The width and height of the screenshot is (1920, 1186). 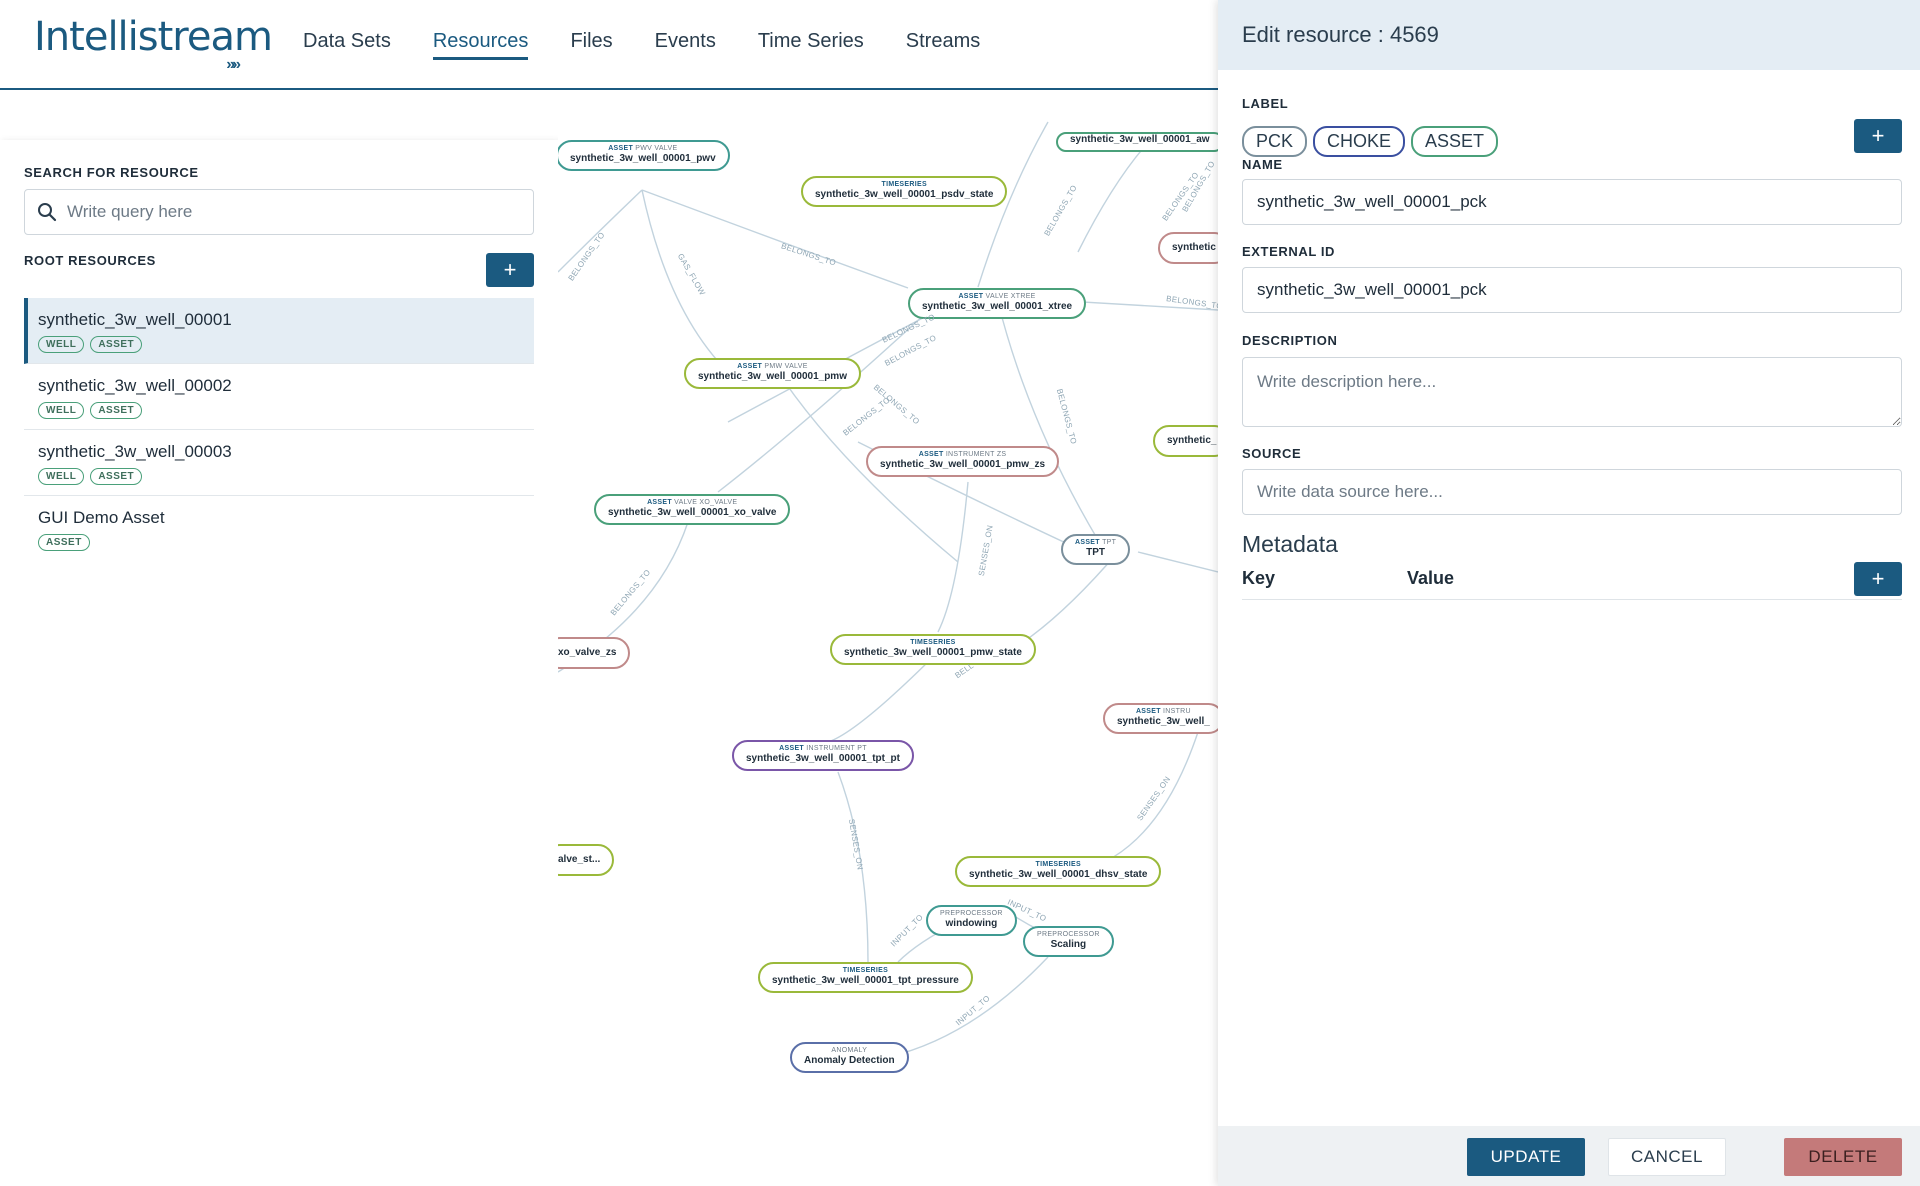 What do you see at coordinates (510, 270) in the screenshot?
I see `add-root-resource-button: +` at bounding box center [510, 270].